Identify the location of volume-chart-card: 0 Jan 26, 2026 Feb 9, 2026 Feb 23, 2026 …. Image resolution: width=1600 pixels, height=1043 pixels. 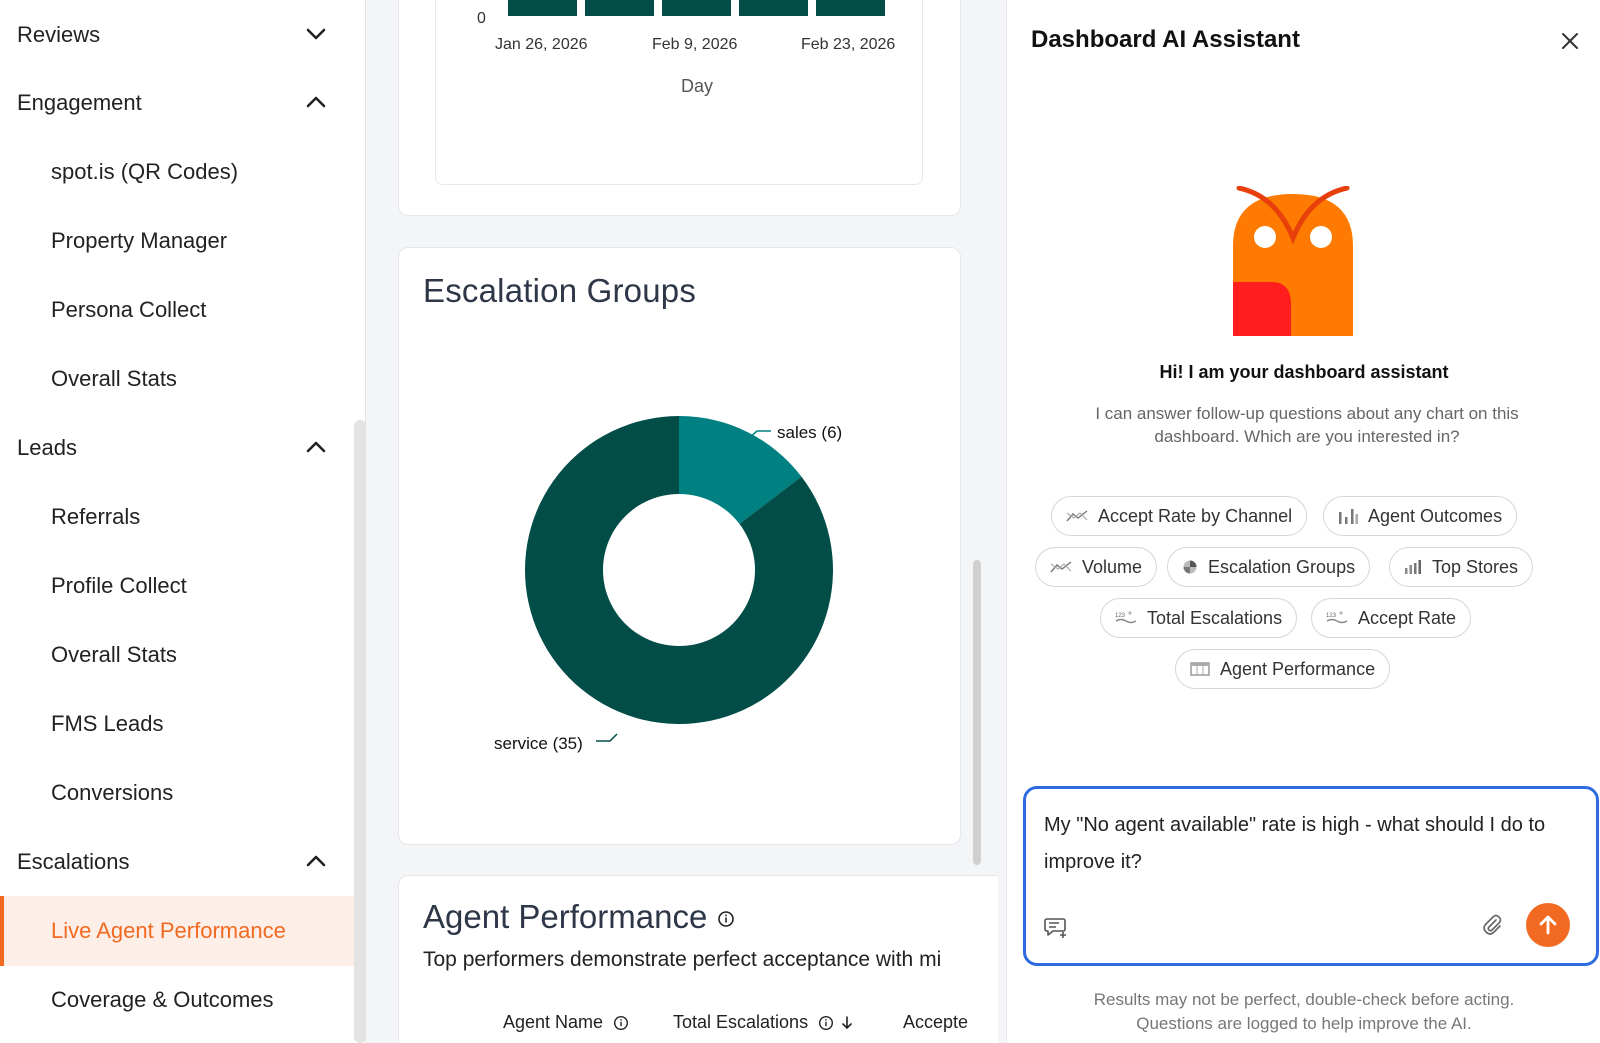
(679, 108).